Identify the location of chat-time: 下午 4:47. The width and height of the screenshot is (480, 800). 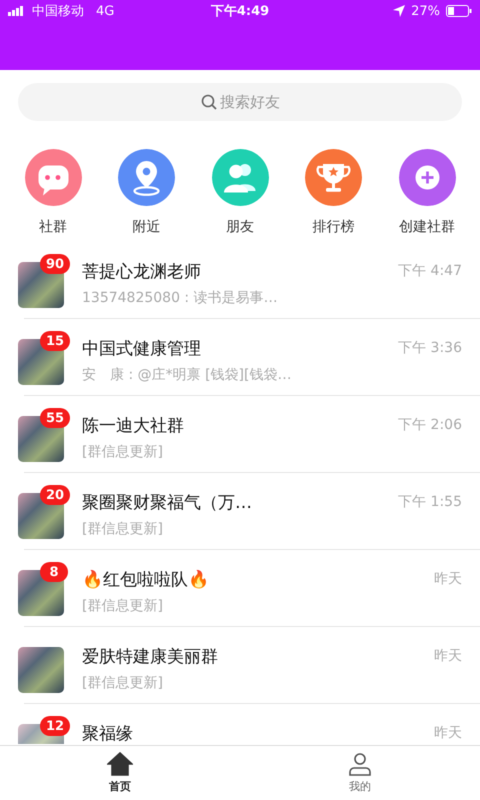
(430, 271).